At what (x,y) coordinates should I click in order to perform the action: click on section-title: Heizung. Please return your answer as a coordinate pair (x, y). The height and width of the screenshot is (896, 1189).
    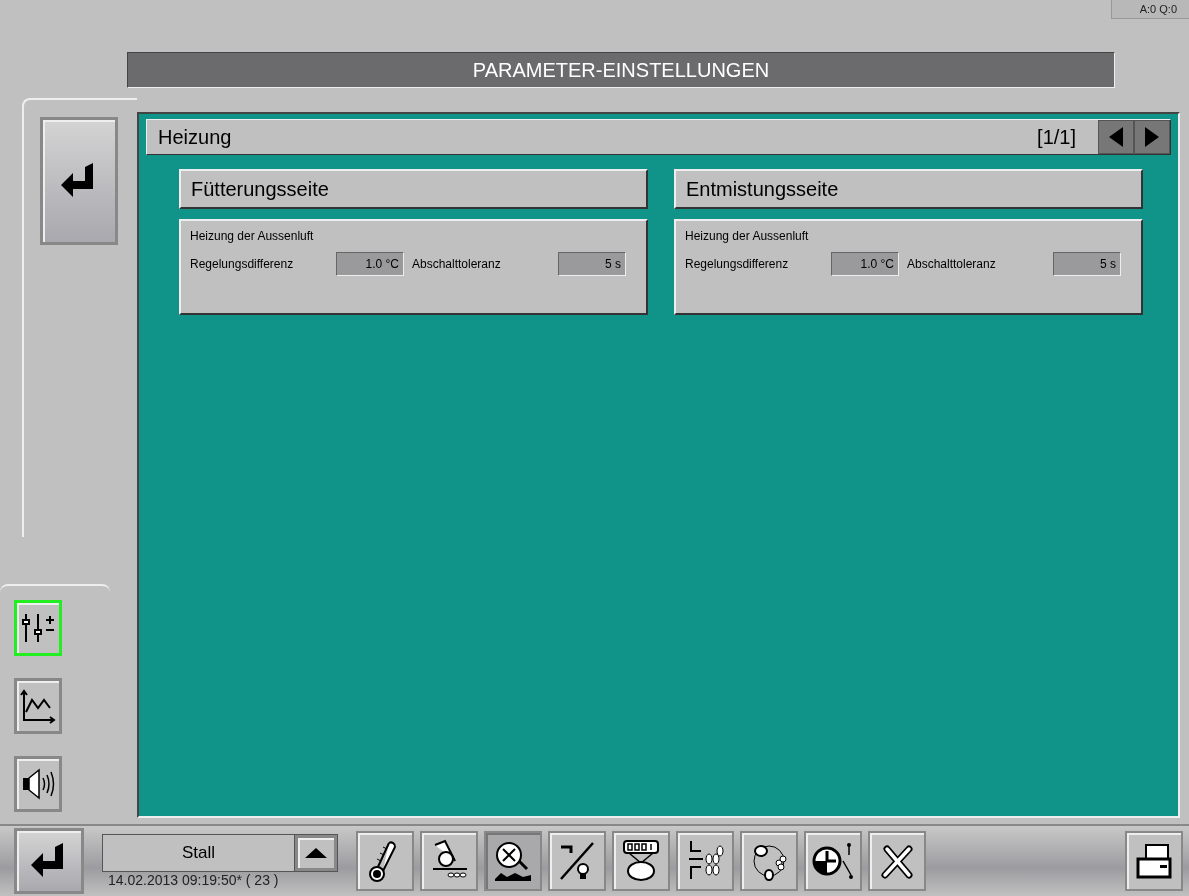
    Looking at the image, I should click on (195, 137).